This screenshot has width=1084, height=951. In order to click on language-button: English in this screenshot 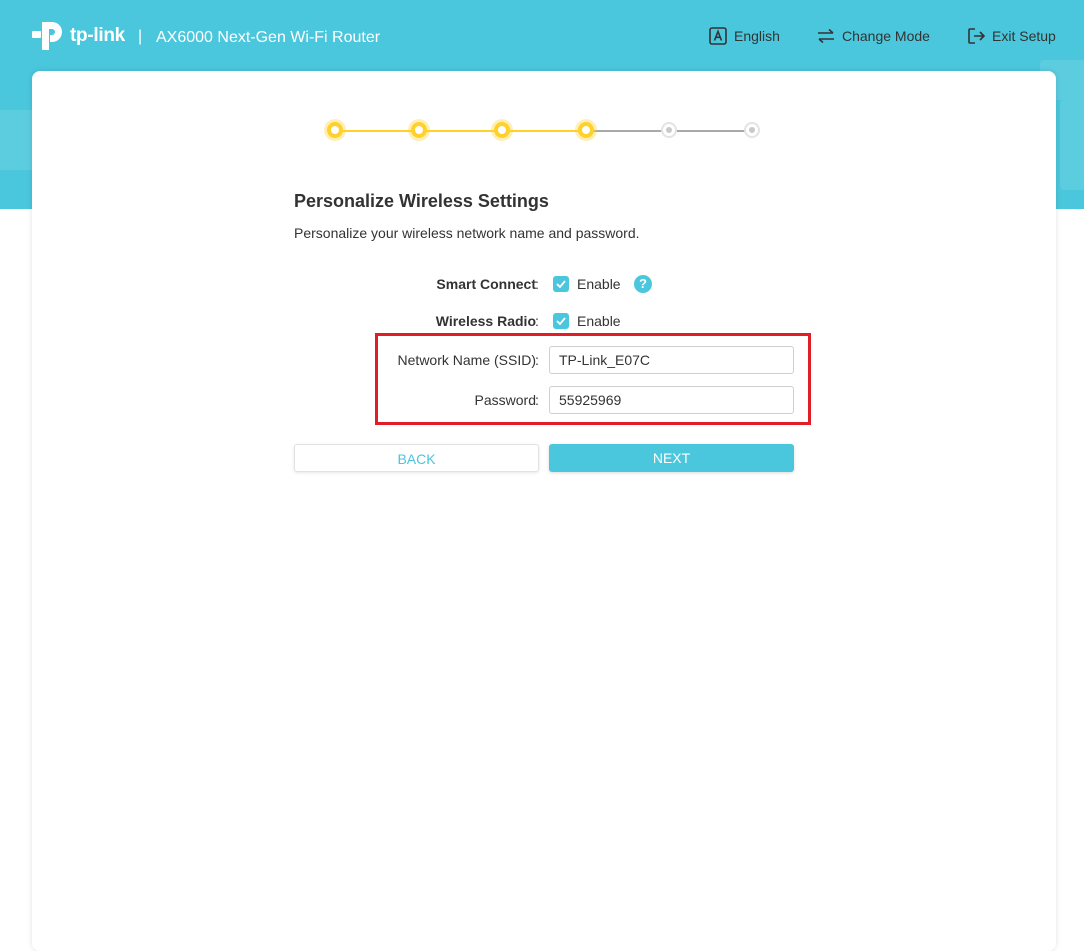, I will do `click(744, 36)`.